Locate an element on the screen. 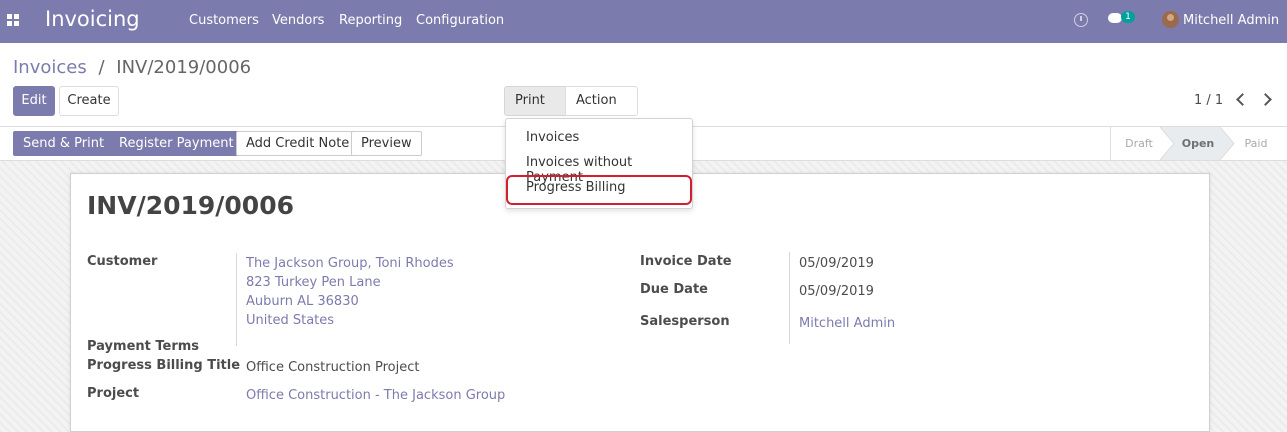 The height and width of the screenshot is (432, 1287). pager-previous-icon is located at coordinates (1242, 99).